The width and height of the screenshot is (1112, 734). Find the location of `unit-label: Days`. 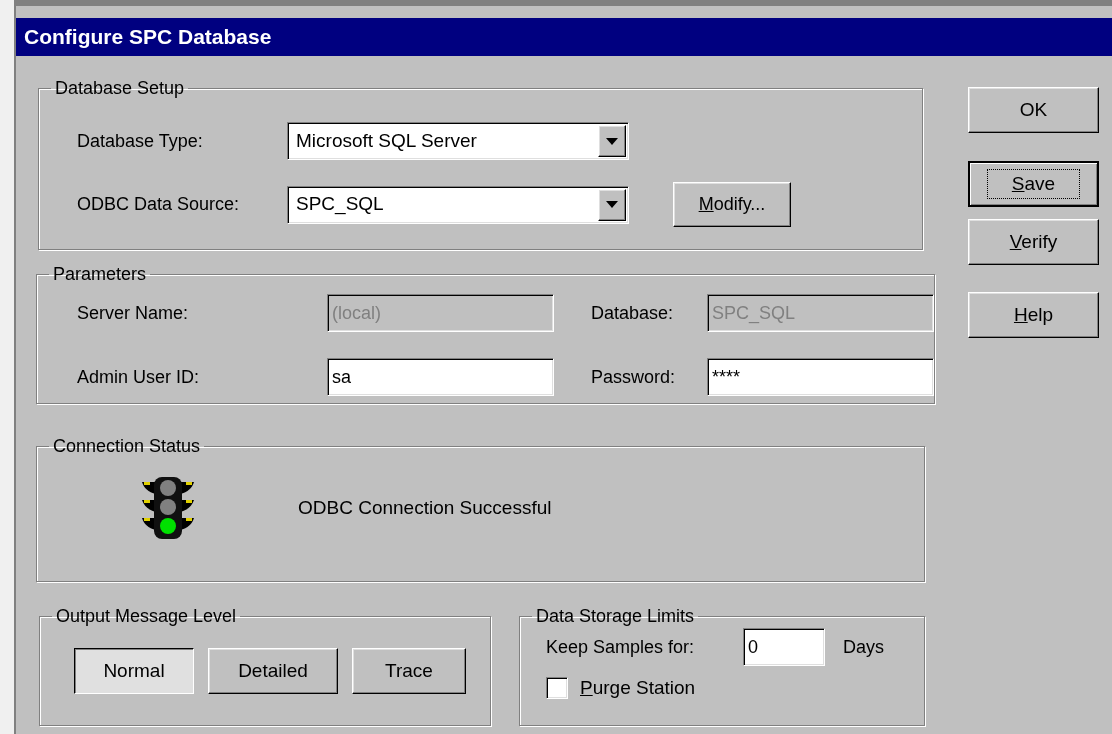

unit-label: Days is located at coordinates (863, 647).